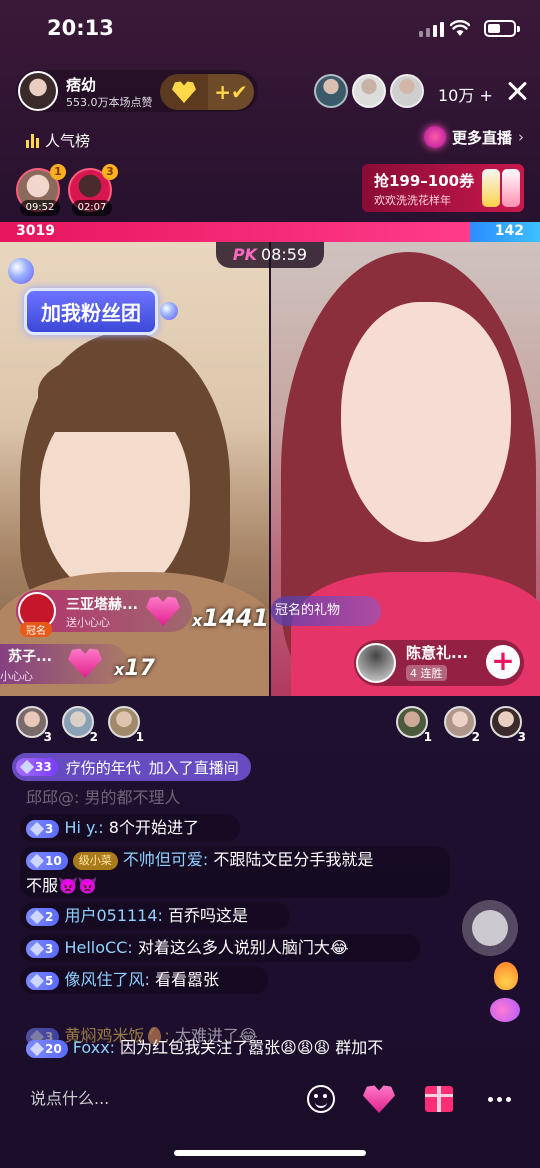  I want to click on right-contributor-avatar: 3, so click(508, 725).